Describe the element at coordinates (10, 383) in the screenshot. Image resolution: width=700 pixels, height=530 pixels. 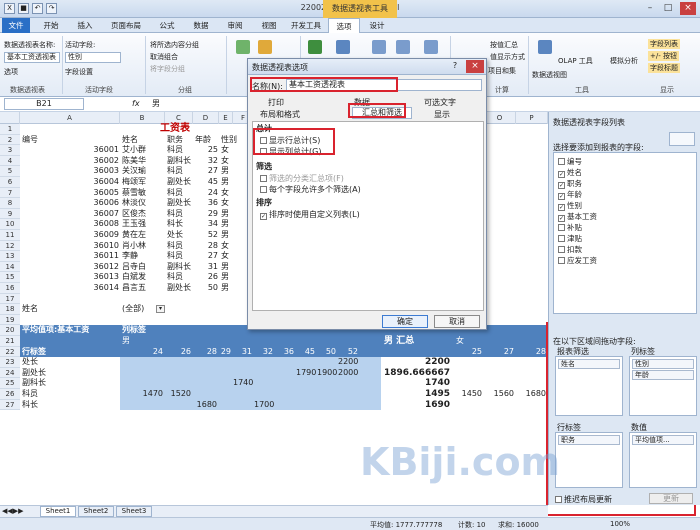
I see `row-header: 25` at that location.